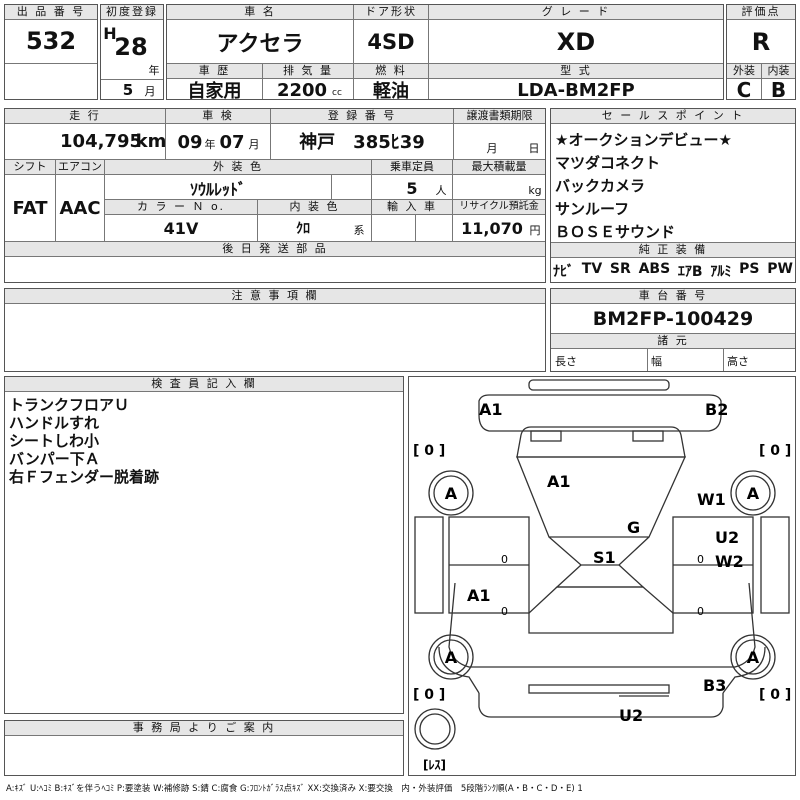 Image resolution: width=800 pixels, height=800 pixels. What do you see at coordinates (775, 565) in the screenshot?
I see `right-sill` at bounding box center [775, 565].